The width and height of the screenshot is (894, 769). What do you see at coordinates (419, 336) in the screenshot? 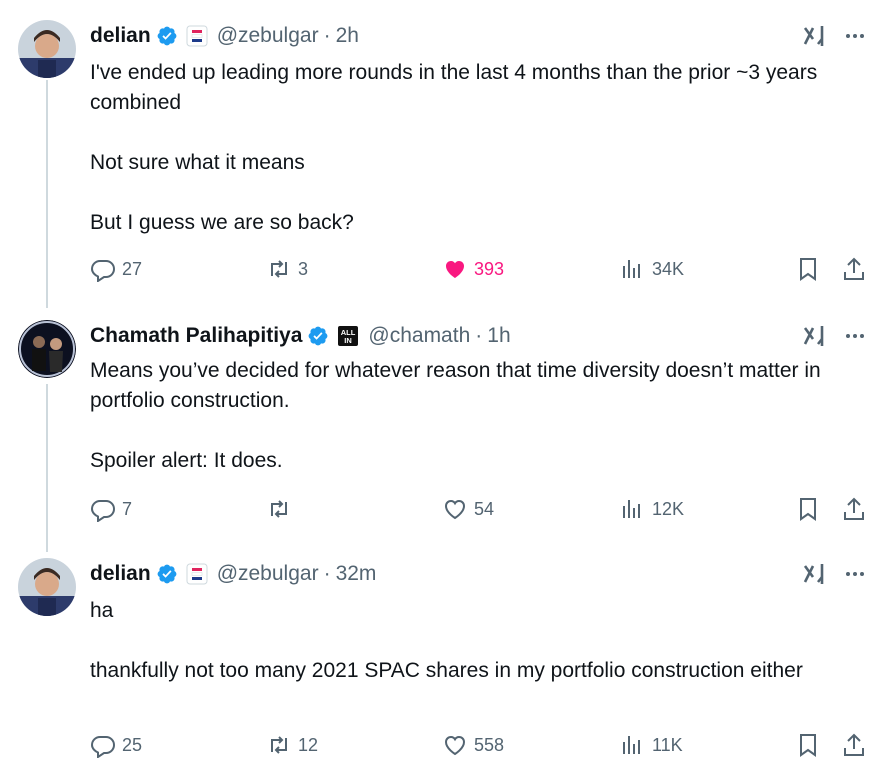
I see `author-handle: @chamath` at bounding box center [419, 336].